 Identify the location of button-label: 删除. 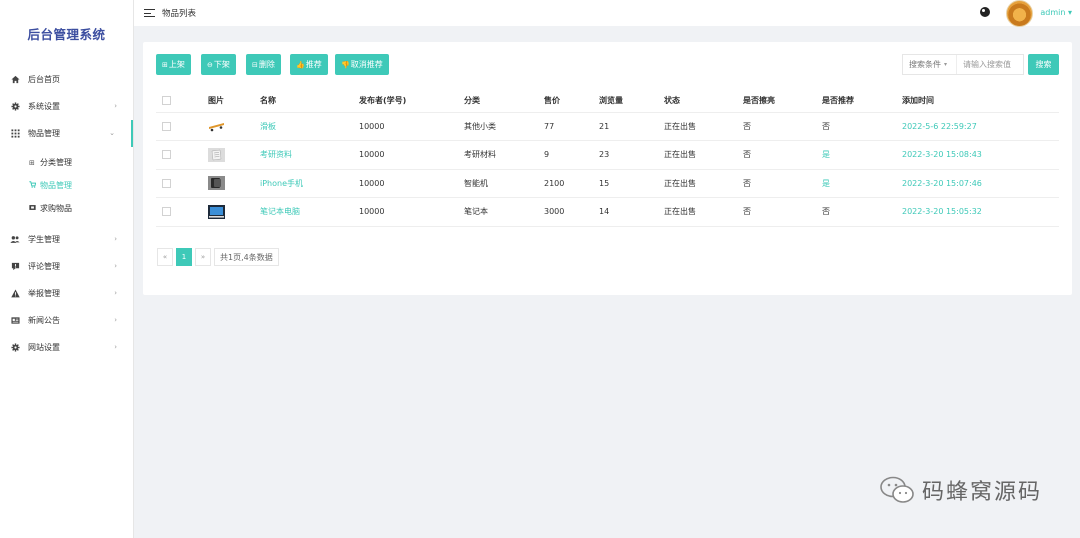
(266, 64).